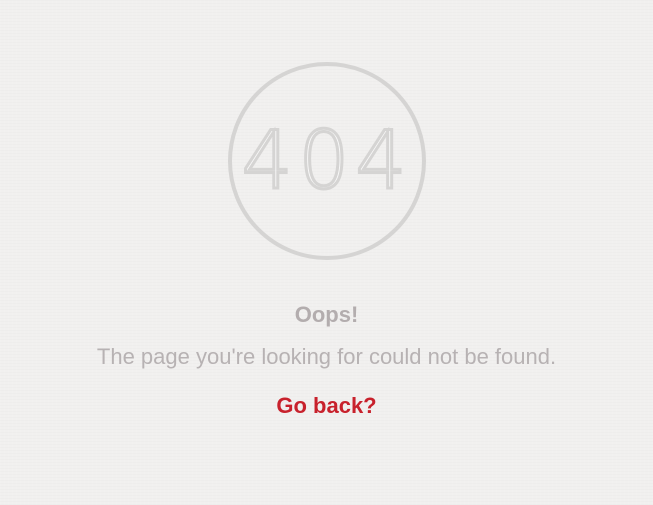 The image size is (653, 505). Describe the element at coordinates (326, 406) in the screenshot. I see `go-back-link: Go back?` at that location.